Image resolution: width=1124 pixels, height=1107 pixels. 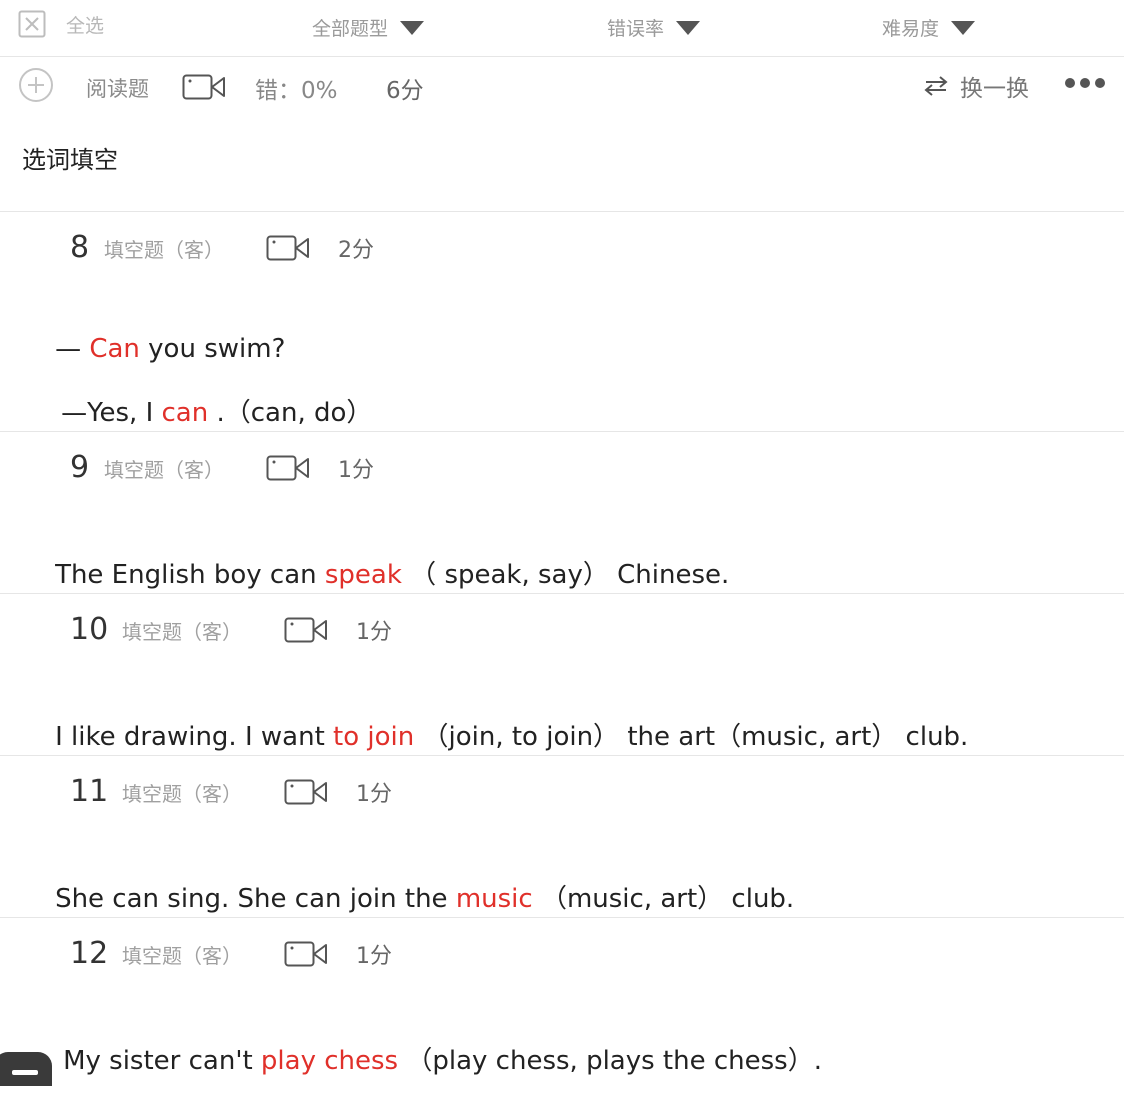 I want to click on question-score: 2分, so click(x=356, y=250).